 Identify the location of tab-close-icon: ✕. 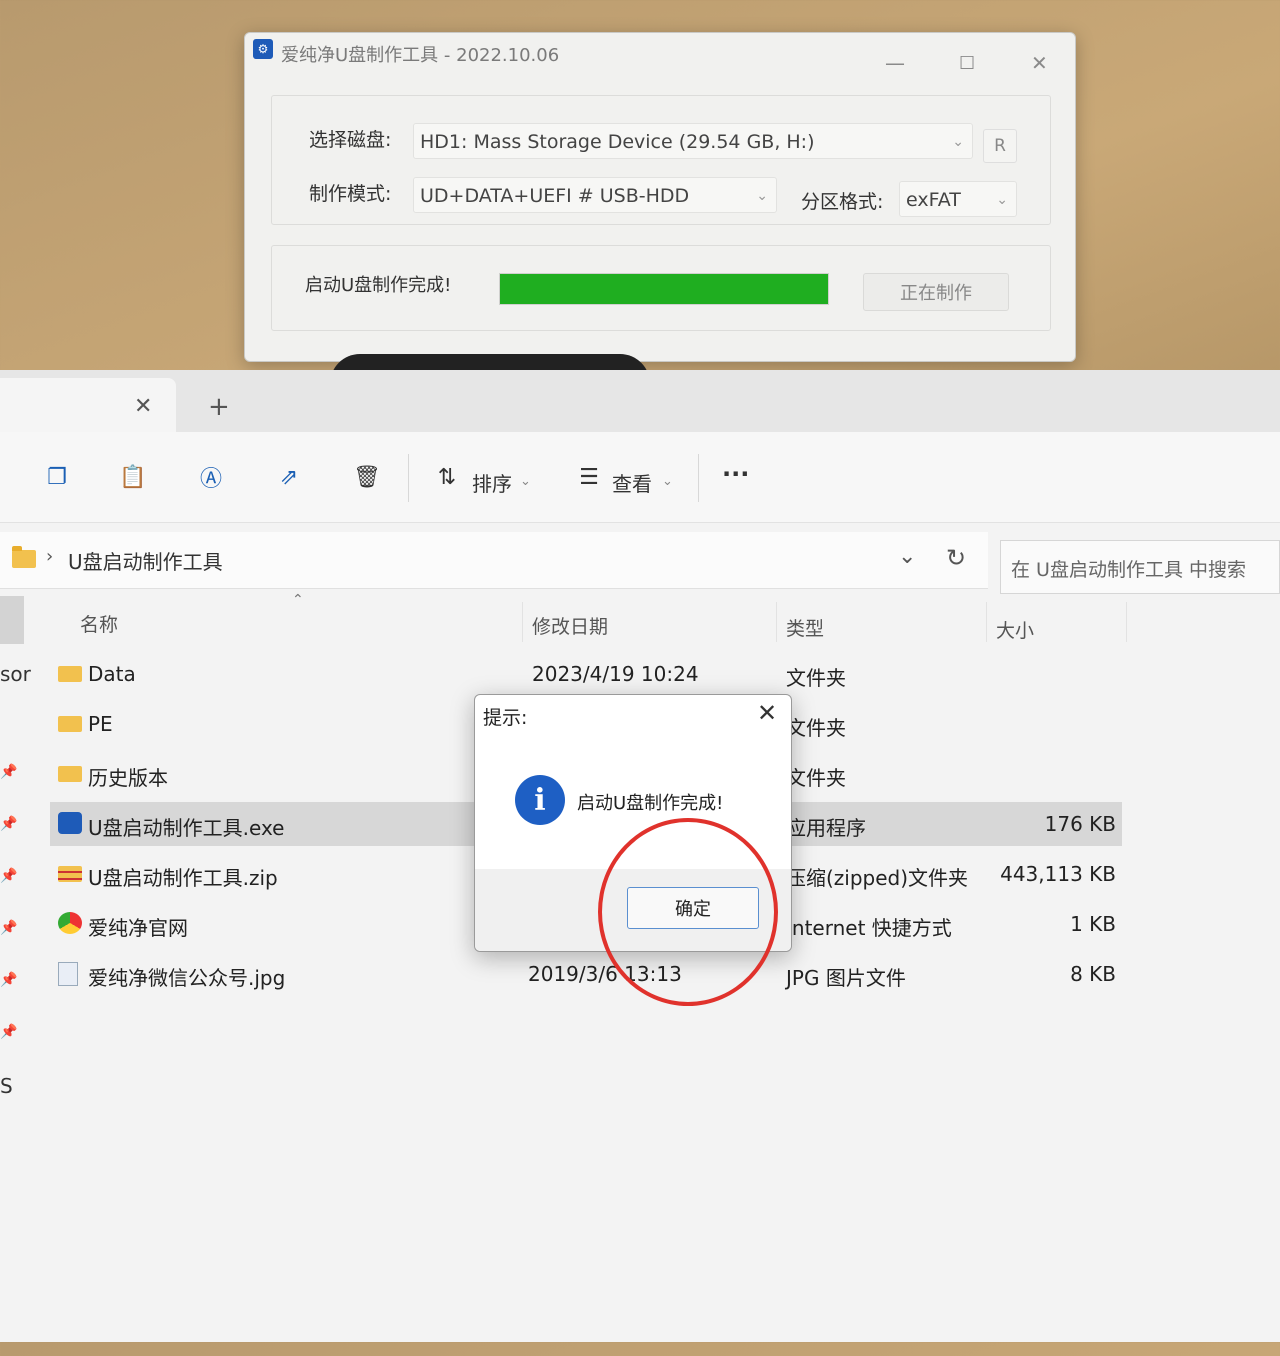
(143, 406).